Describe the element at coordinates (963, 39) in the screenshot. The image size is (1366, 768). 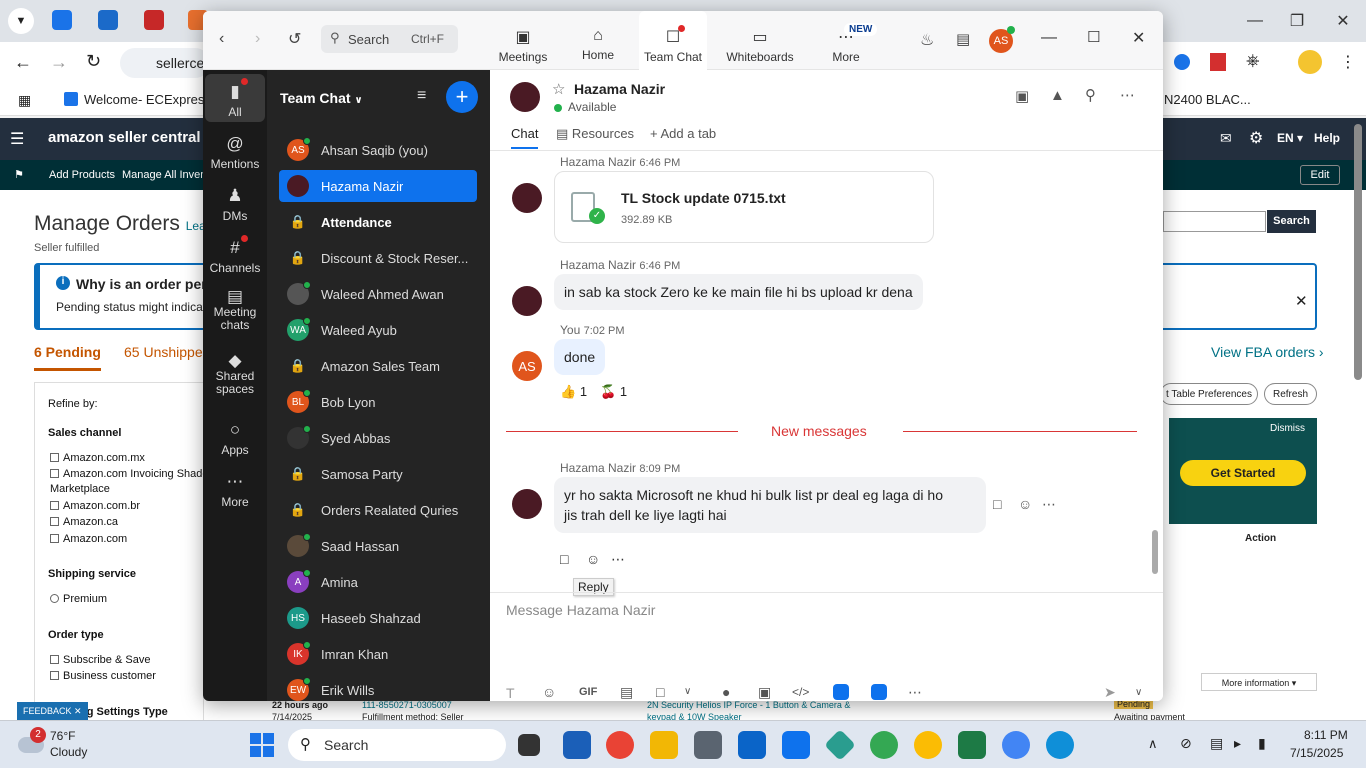
I see `calendar-icon: ▤` at that location.